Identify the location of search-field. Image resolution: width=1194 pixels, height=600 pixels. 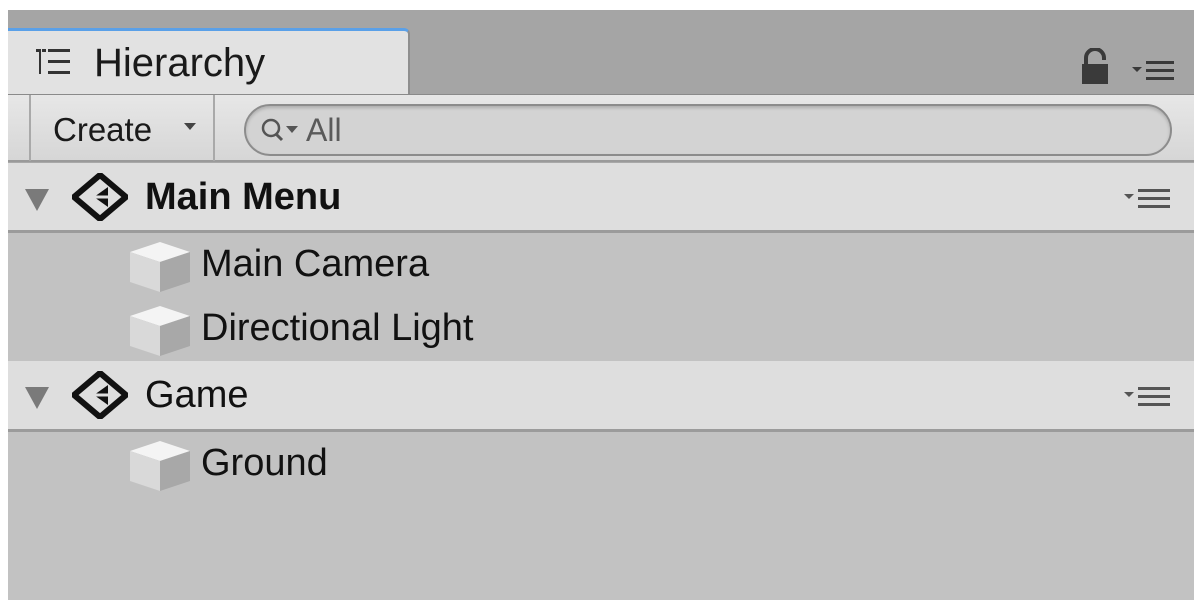
(708, 130).